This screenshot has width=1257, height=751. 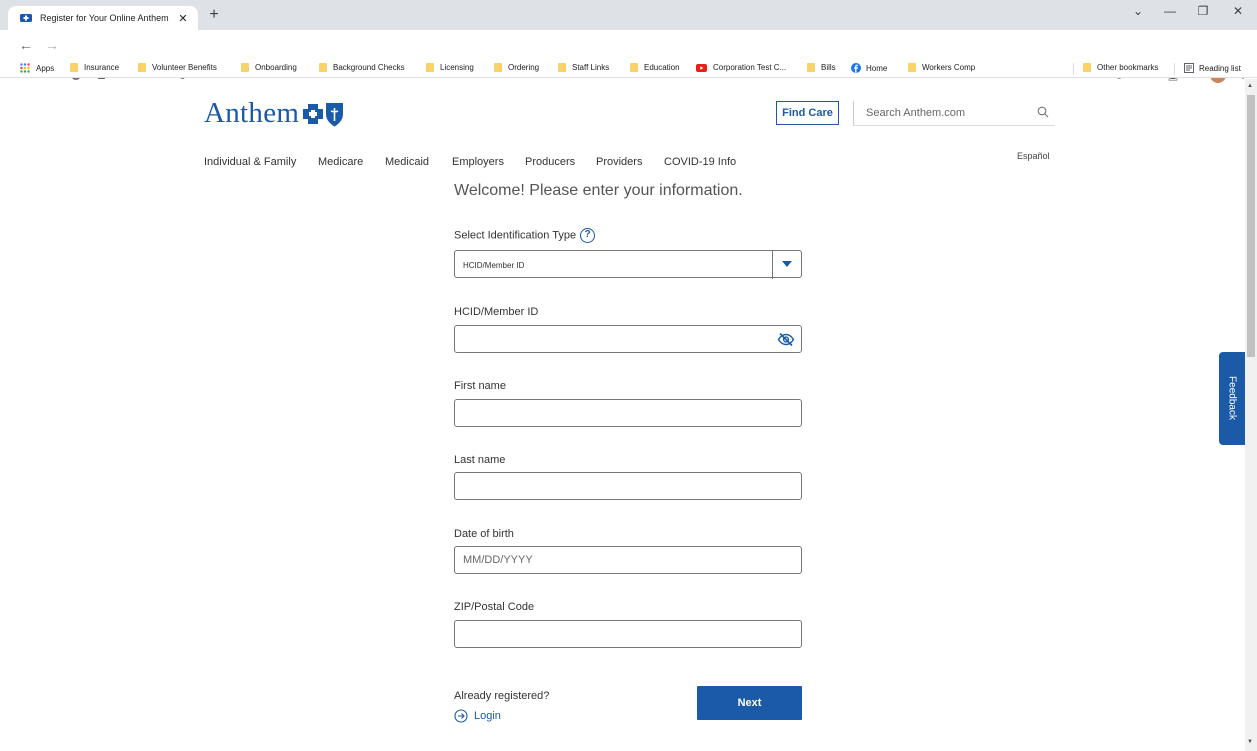 I want to click on bookmark-workers-comp: Workers Comp, so click(x=941, y=67).